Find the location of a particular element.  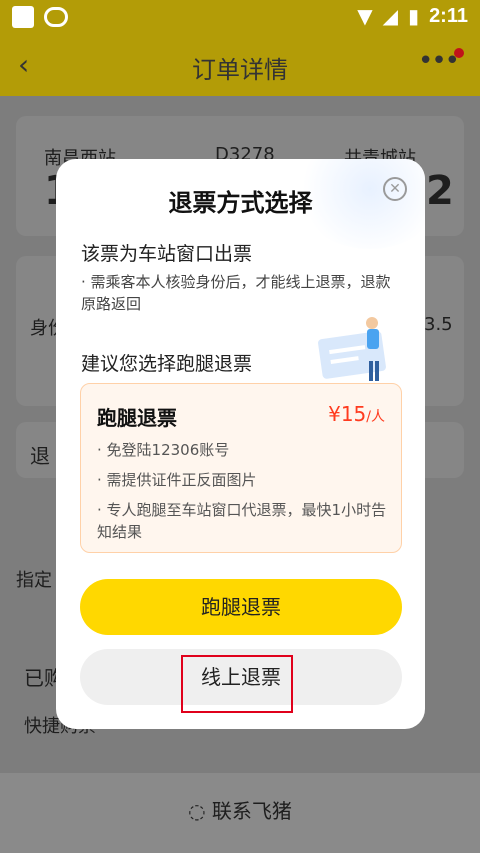

close-icon: ✕ is located at coordinates (395, 189).